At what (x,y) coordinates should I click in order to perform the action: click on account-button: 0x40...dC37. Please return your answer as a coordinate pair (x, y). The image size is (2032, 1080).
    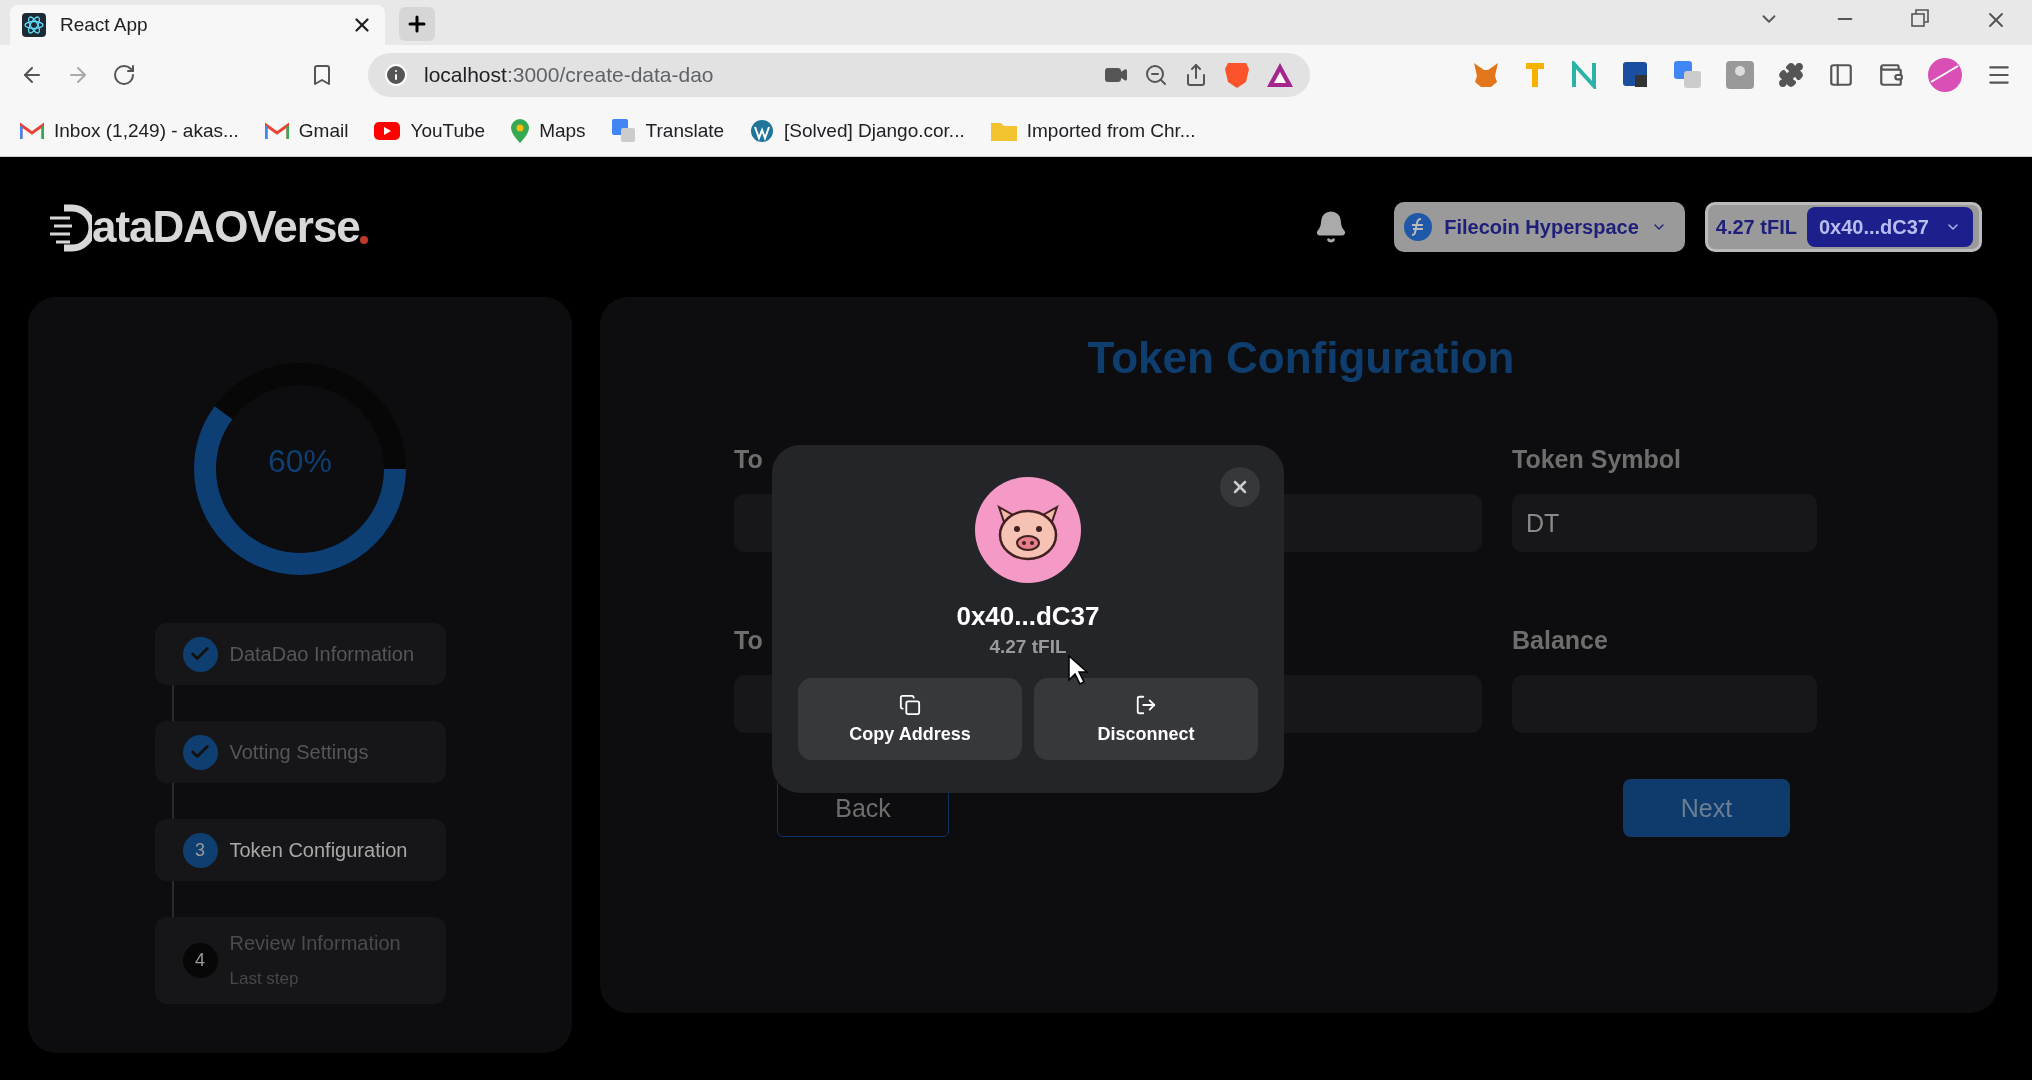
    Looking at the image, I should click on (1889, 227).